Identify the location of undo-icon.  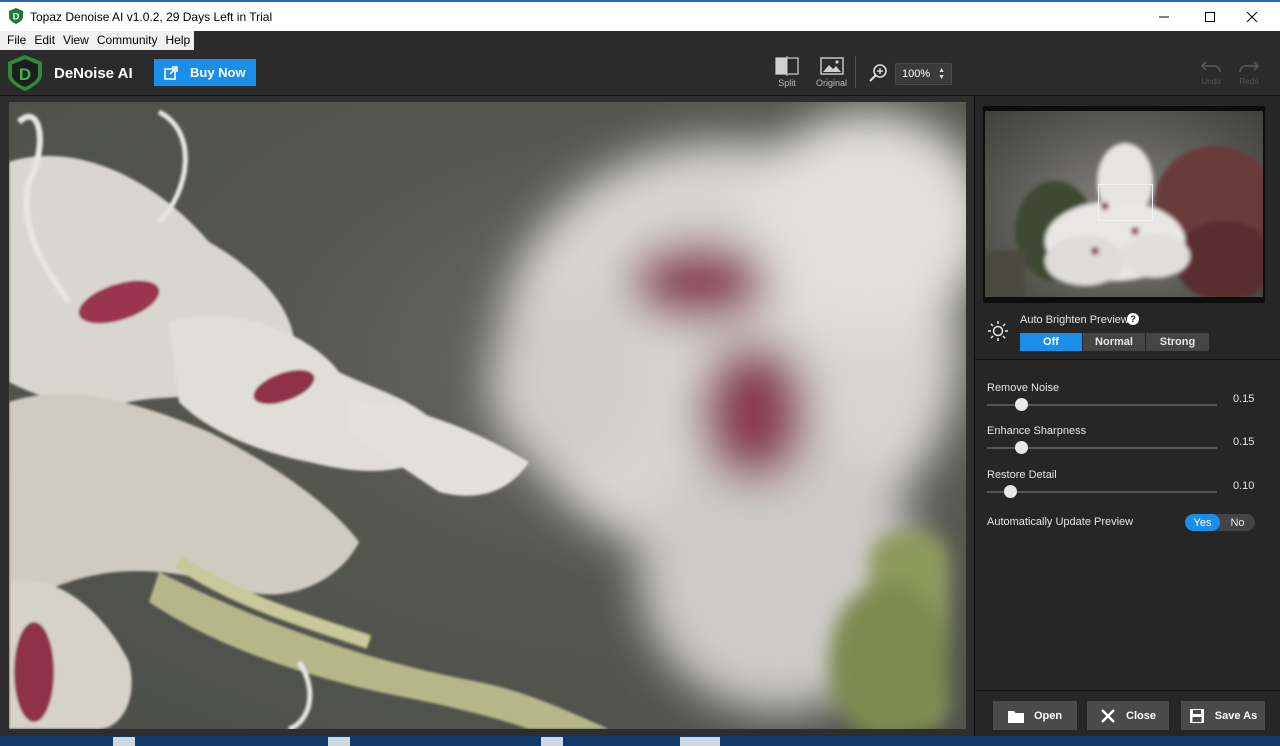
(1210, 67).